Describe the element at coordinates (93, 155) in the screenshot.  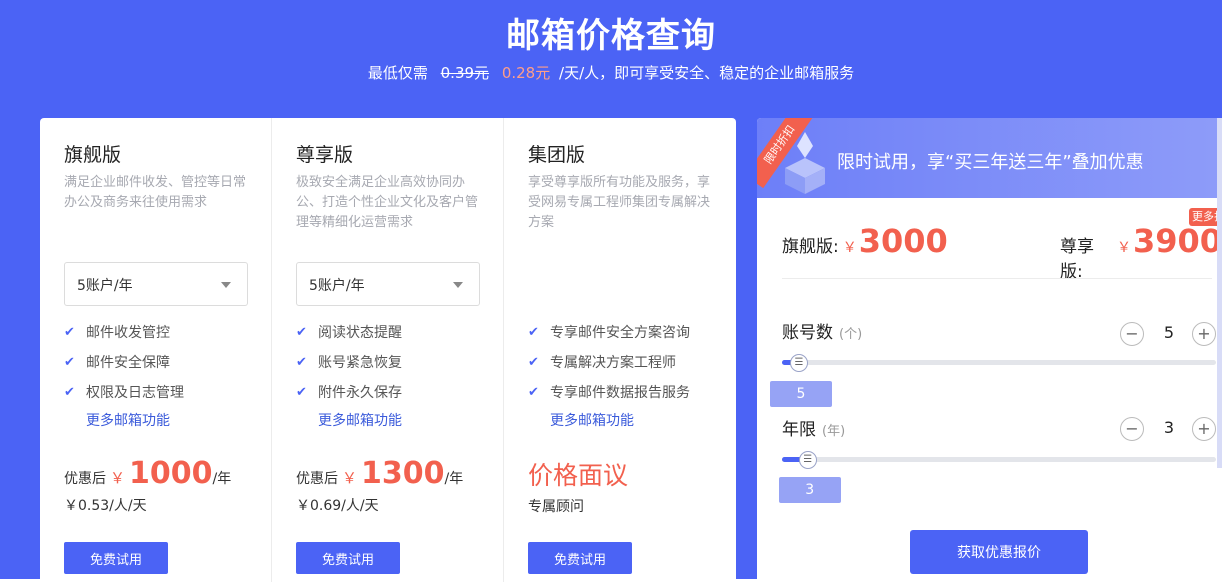
I see `plan-name: 旗舰版` at that location.